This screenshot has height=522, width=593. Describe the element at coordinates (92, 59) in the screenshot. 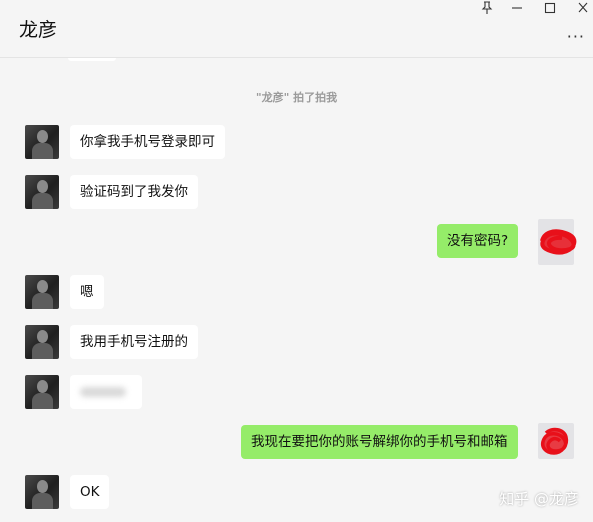

I see `previous-message-edge` at that location.